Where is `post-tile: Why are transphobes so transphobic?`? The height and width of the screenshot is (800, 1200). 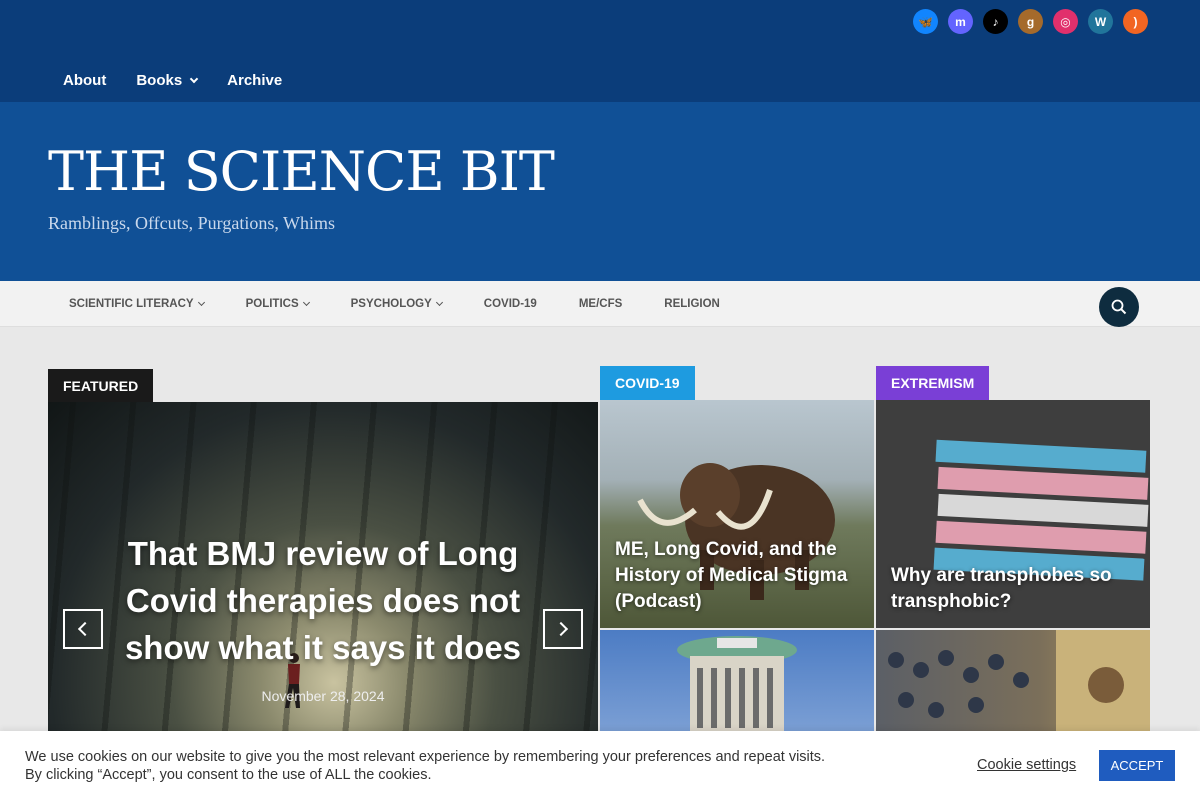
post-tile: Why are transphobes so transphobic? is located at coordinates (1013, 514).